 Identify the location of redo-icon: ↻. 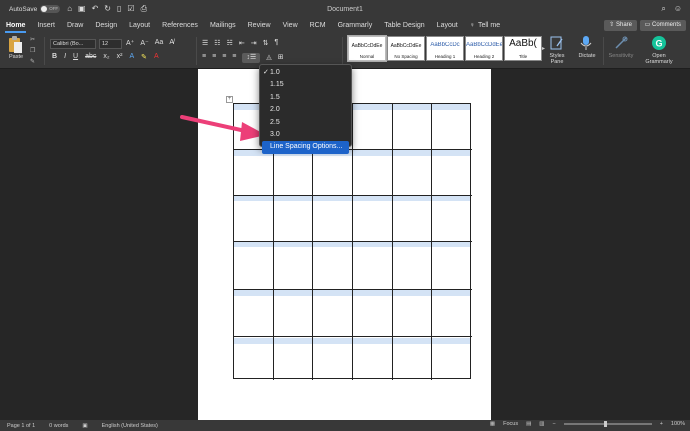
(107, 9).